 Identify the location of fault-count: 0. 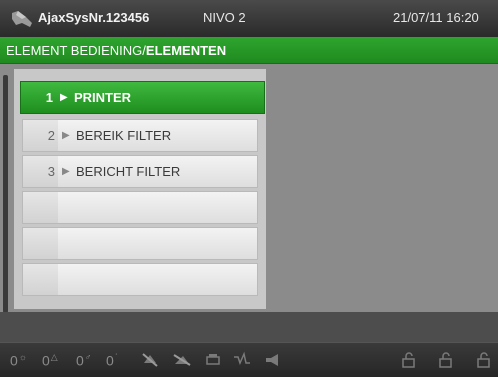
(110, 360).